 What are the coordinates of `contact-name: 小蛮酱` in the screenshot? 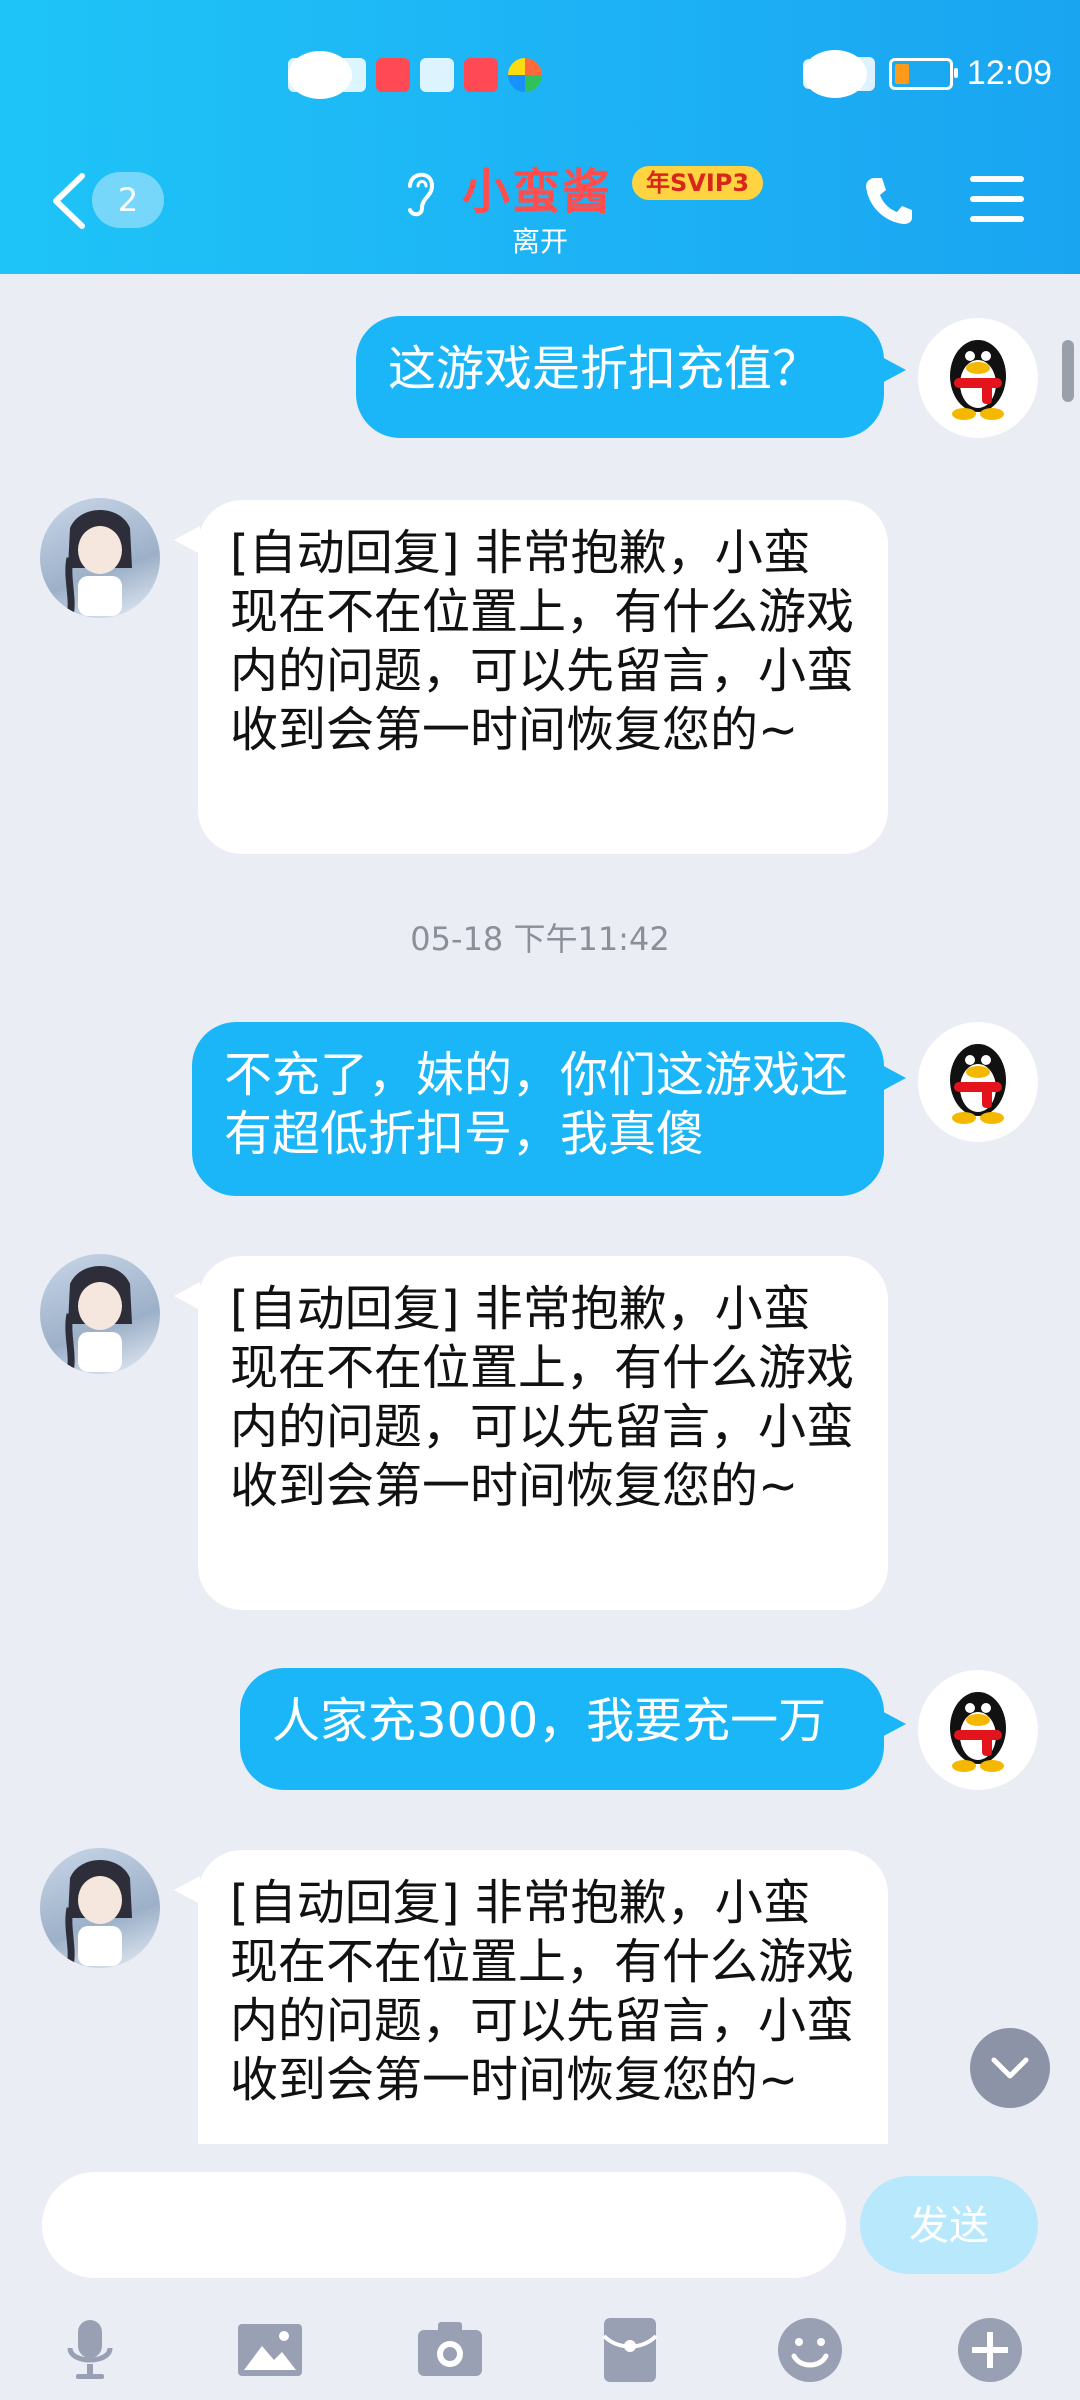 It's located at (537, 192).